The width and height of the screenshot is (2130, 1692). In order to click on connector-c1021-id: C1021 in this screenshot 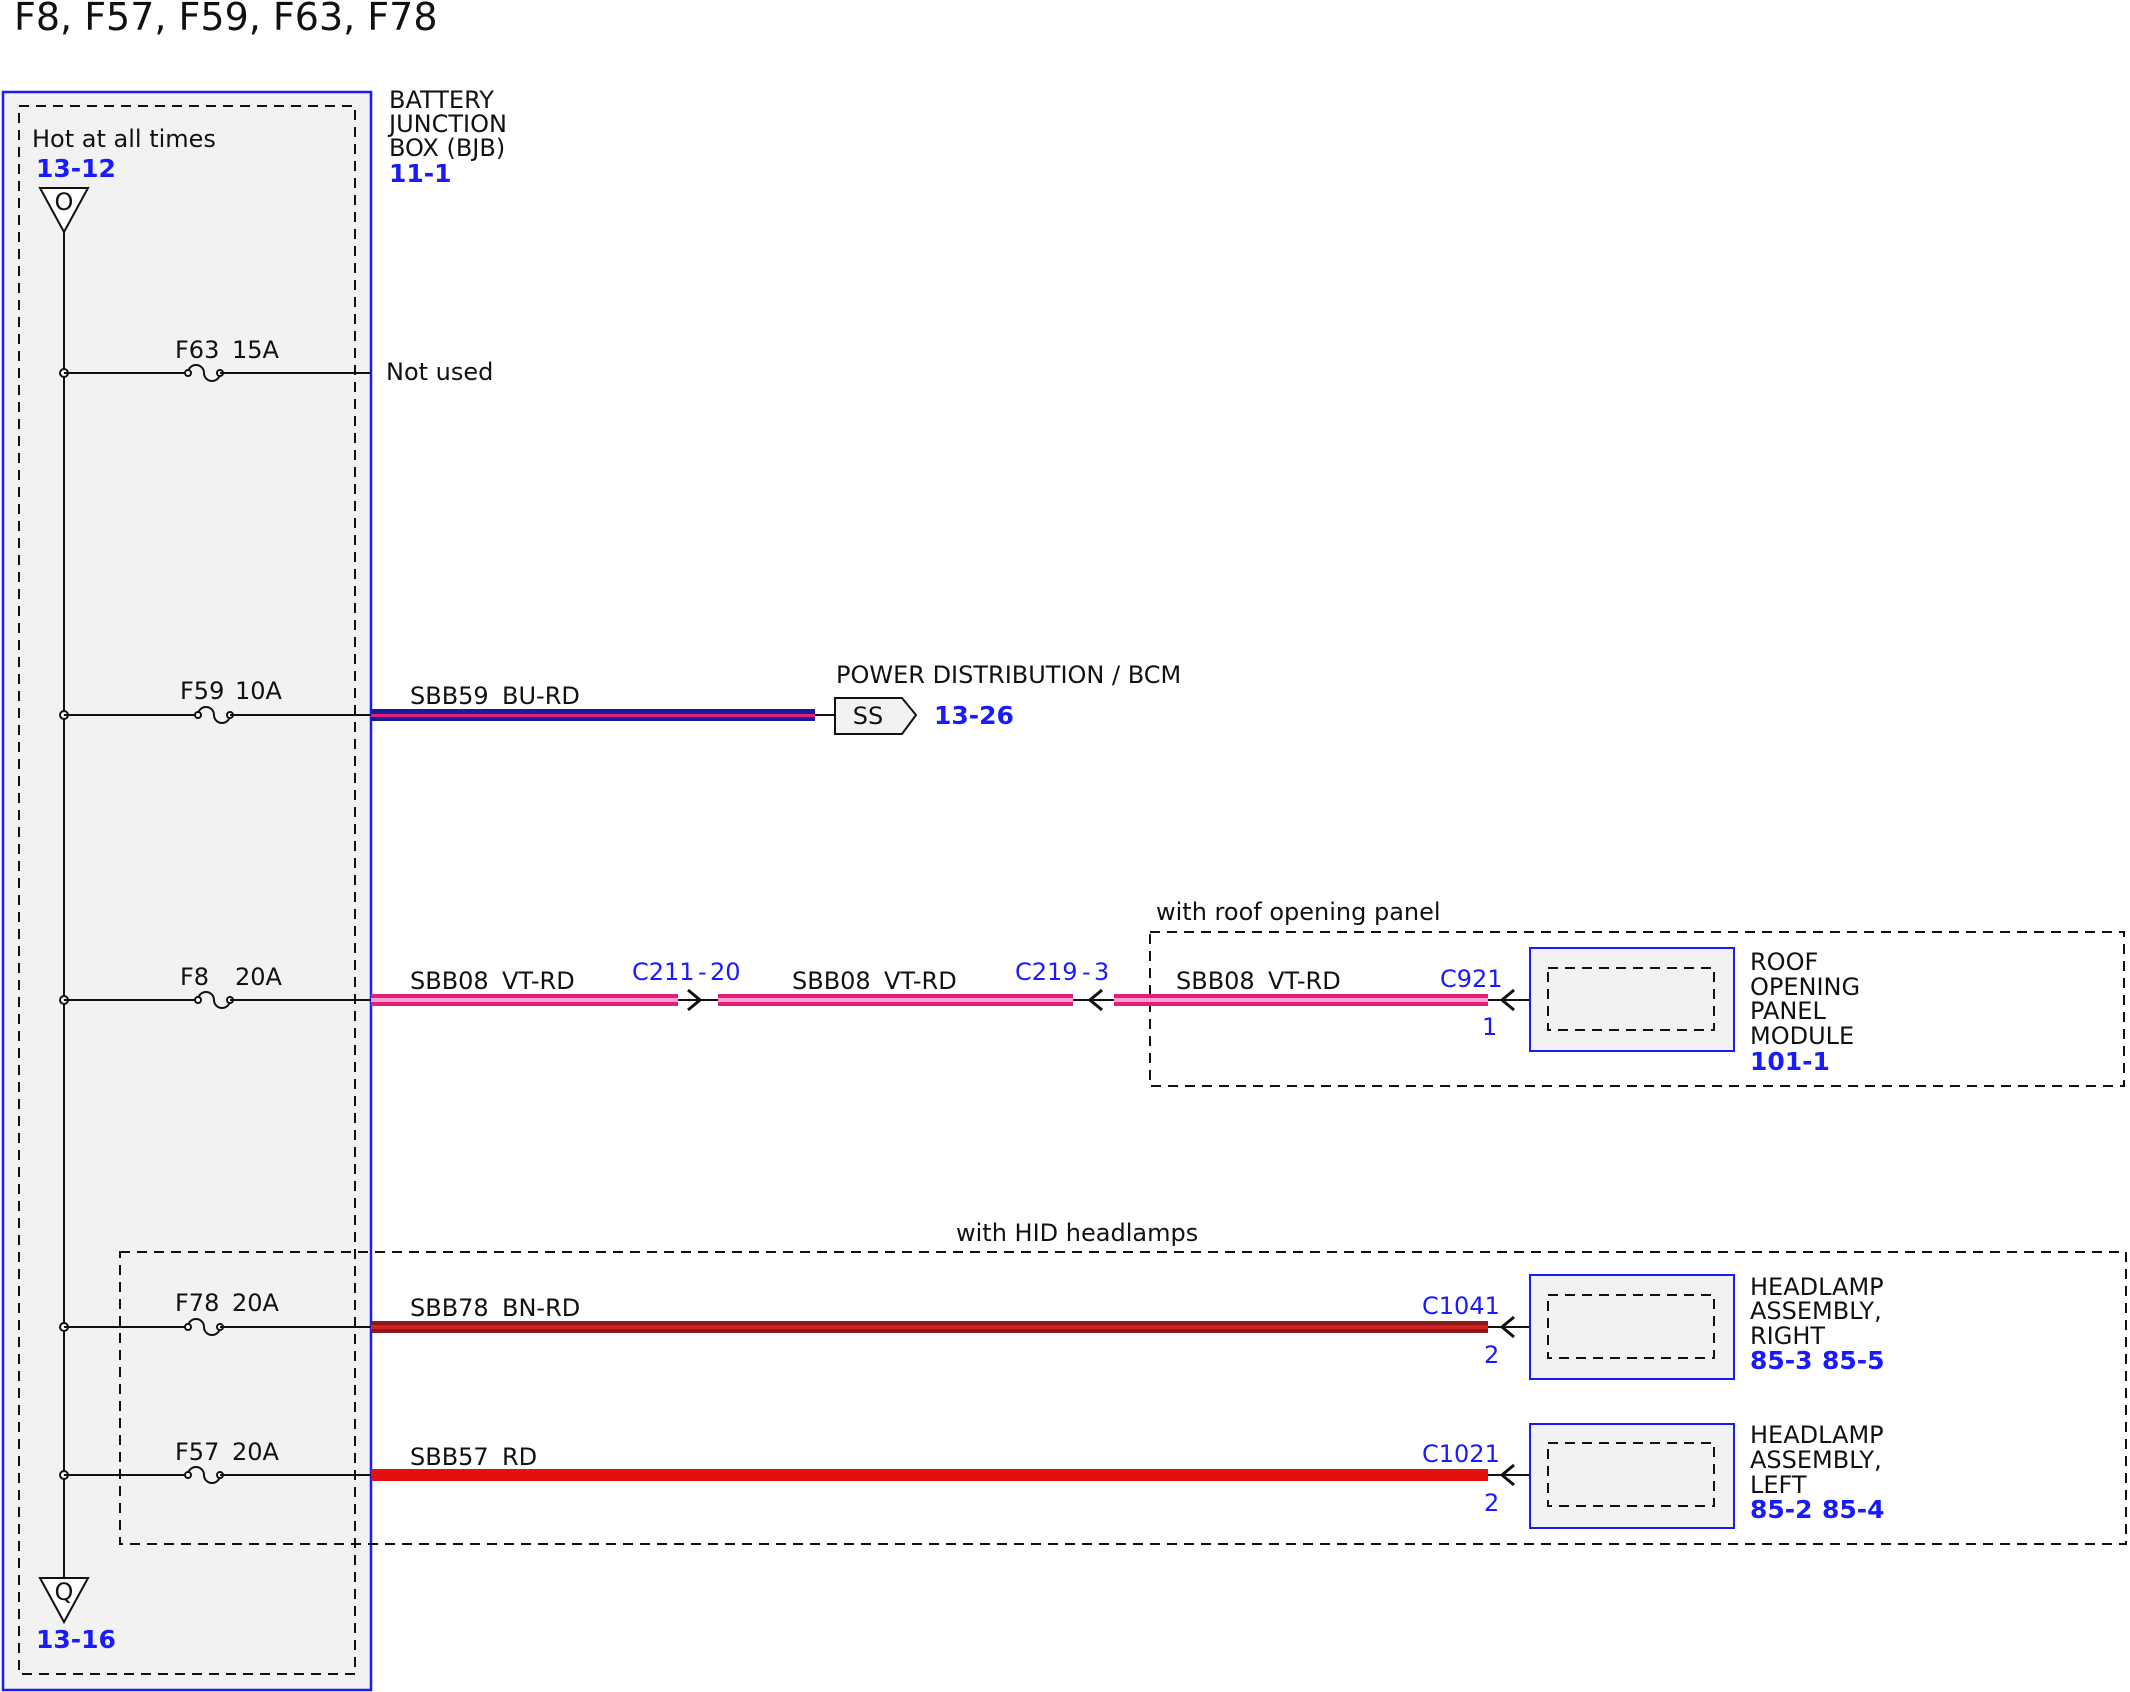, I will do `click(1461, 1454)`.